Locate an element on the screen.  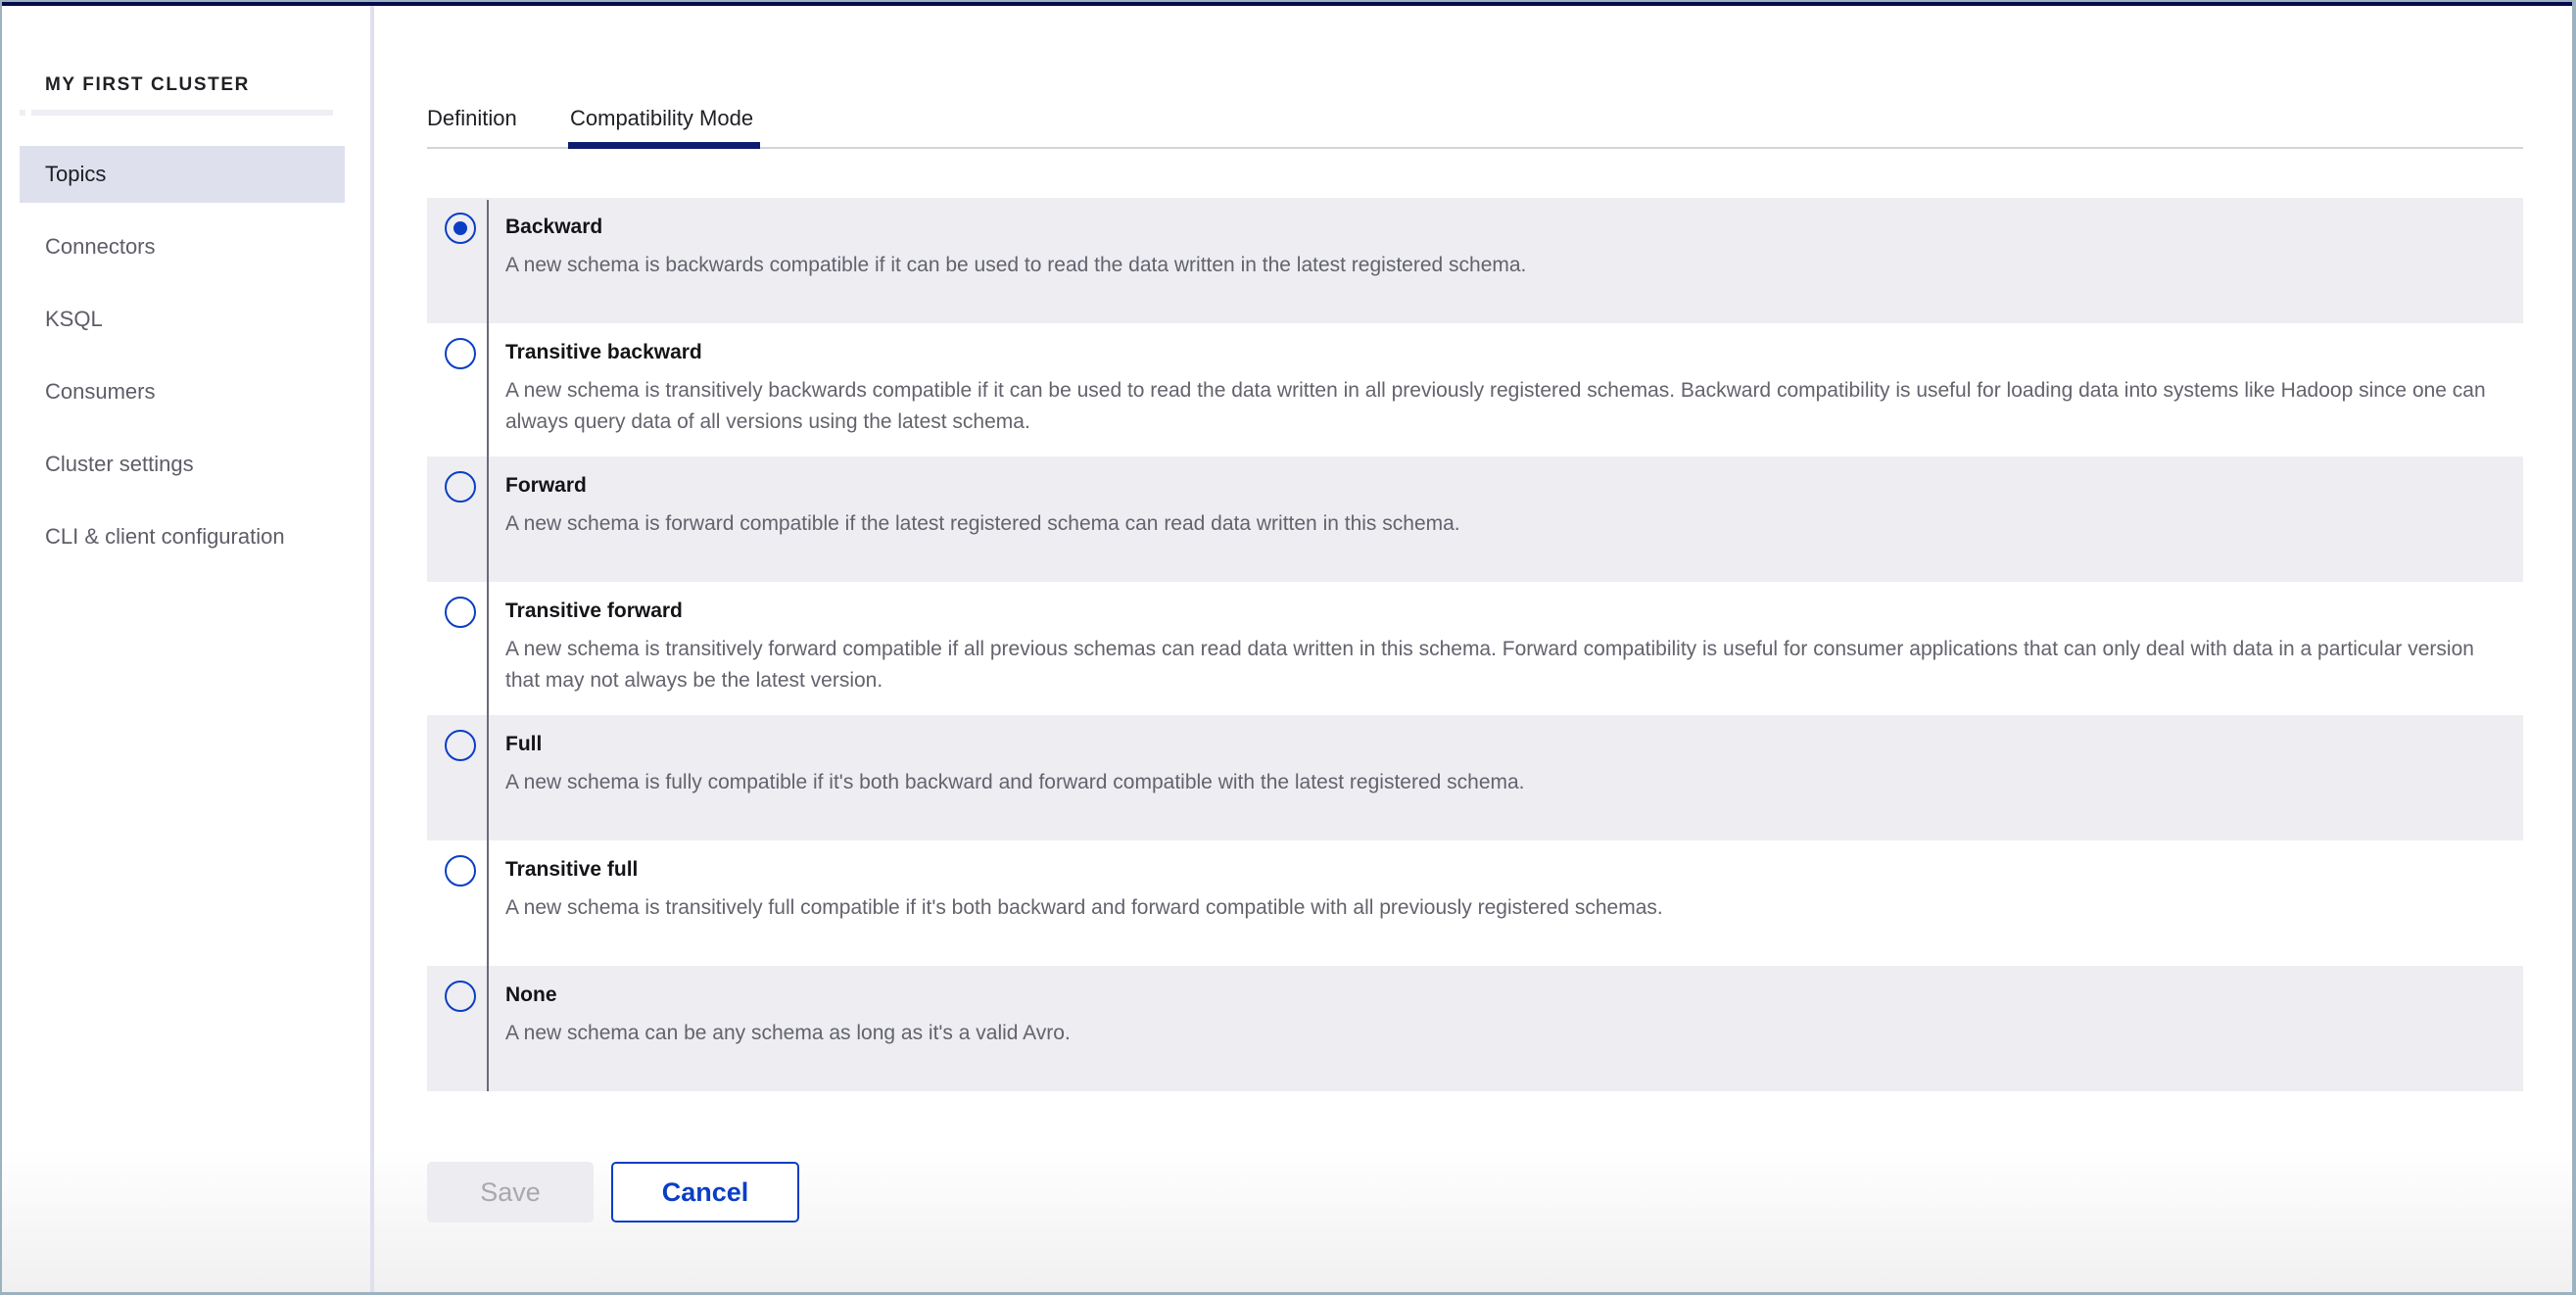
cluster-title: MY FIRST CLUSTER is located at coordinates (147, 84).